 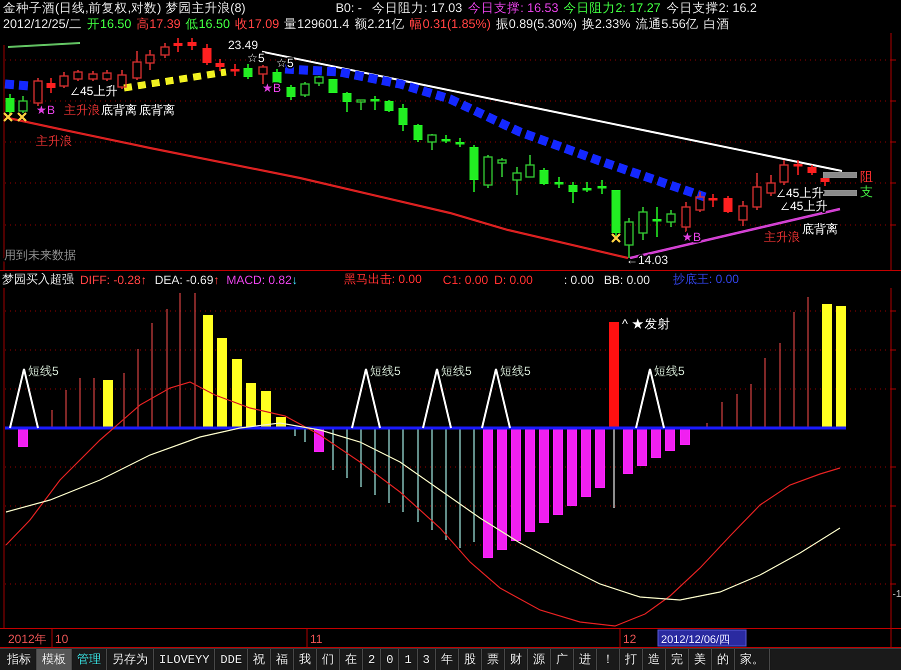 What do you see at coordinates (606, 24) in the screenshot?
I see `quote-field: 换2.33%` at bounding box center [606, 24].